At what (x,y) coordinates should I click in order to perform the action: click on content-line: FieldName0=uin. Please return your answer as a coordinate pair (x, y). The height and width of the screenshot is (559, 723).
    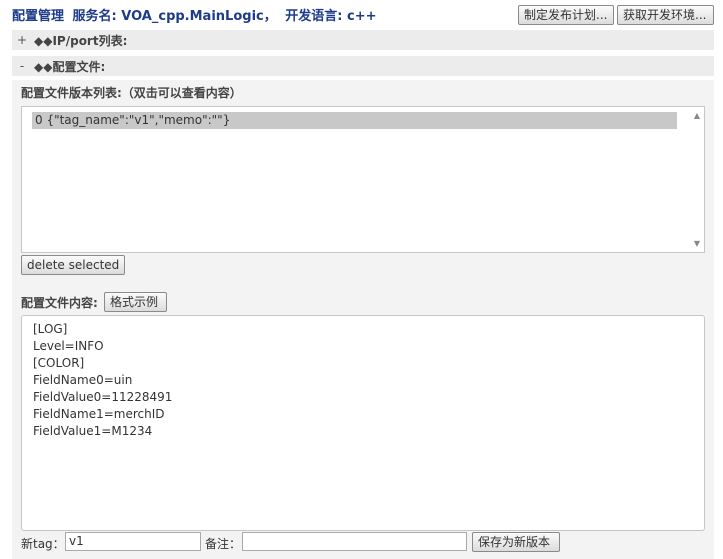
    Looking at the image, I should click on (83, 380).